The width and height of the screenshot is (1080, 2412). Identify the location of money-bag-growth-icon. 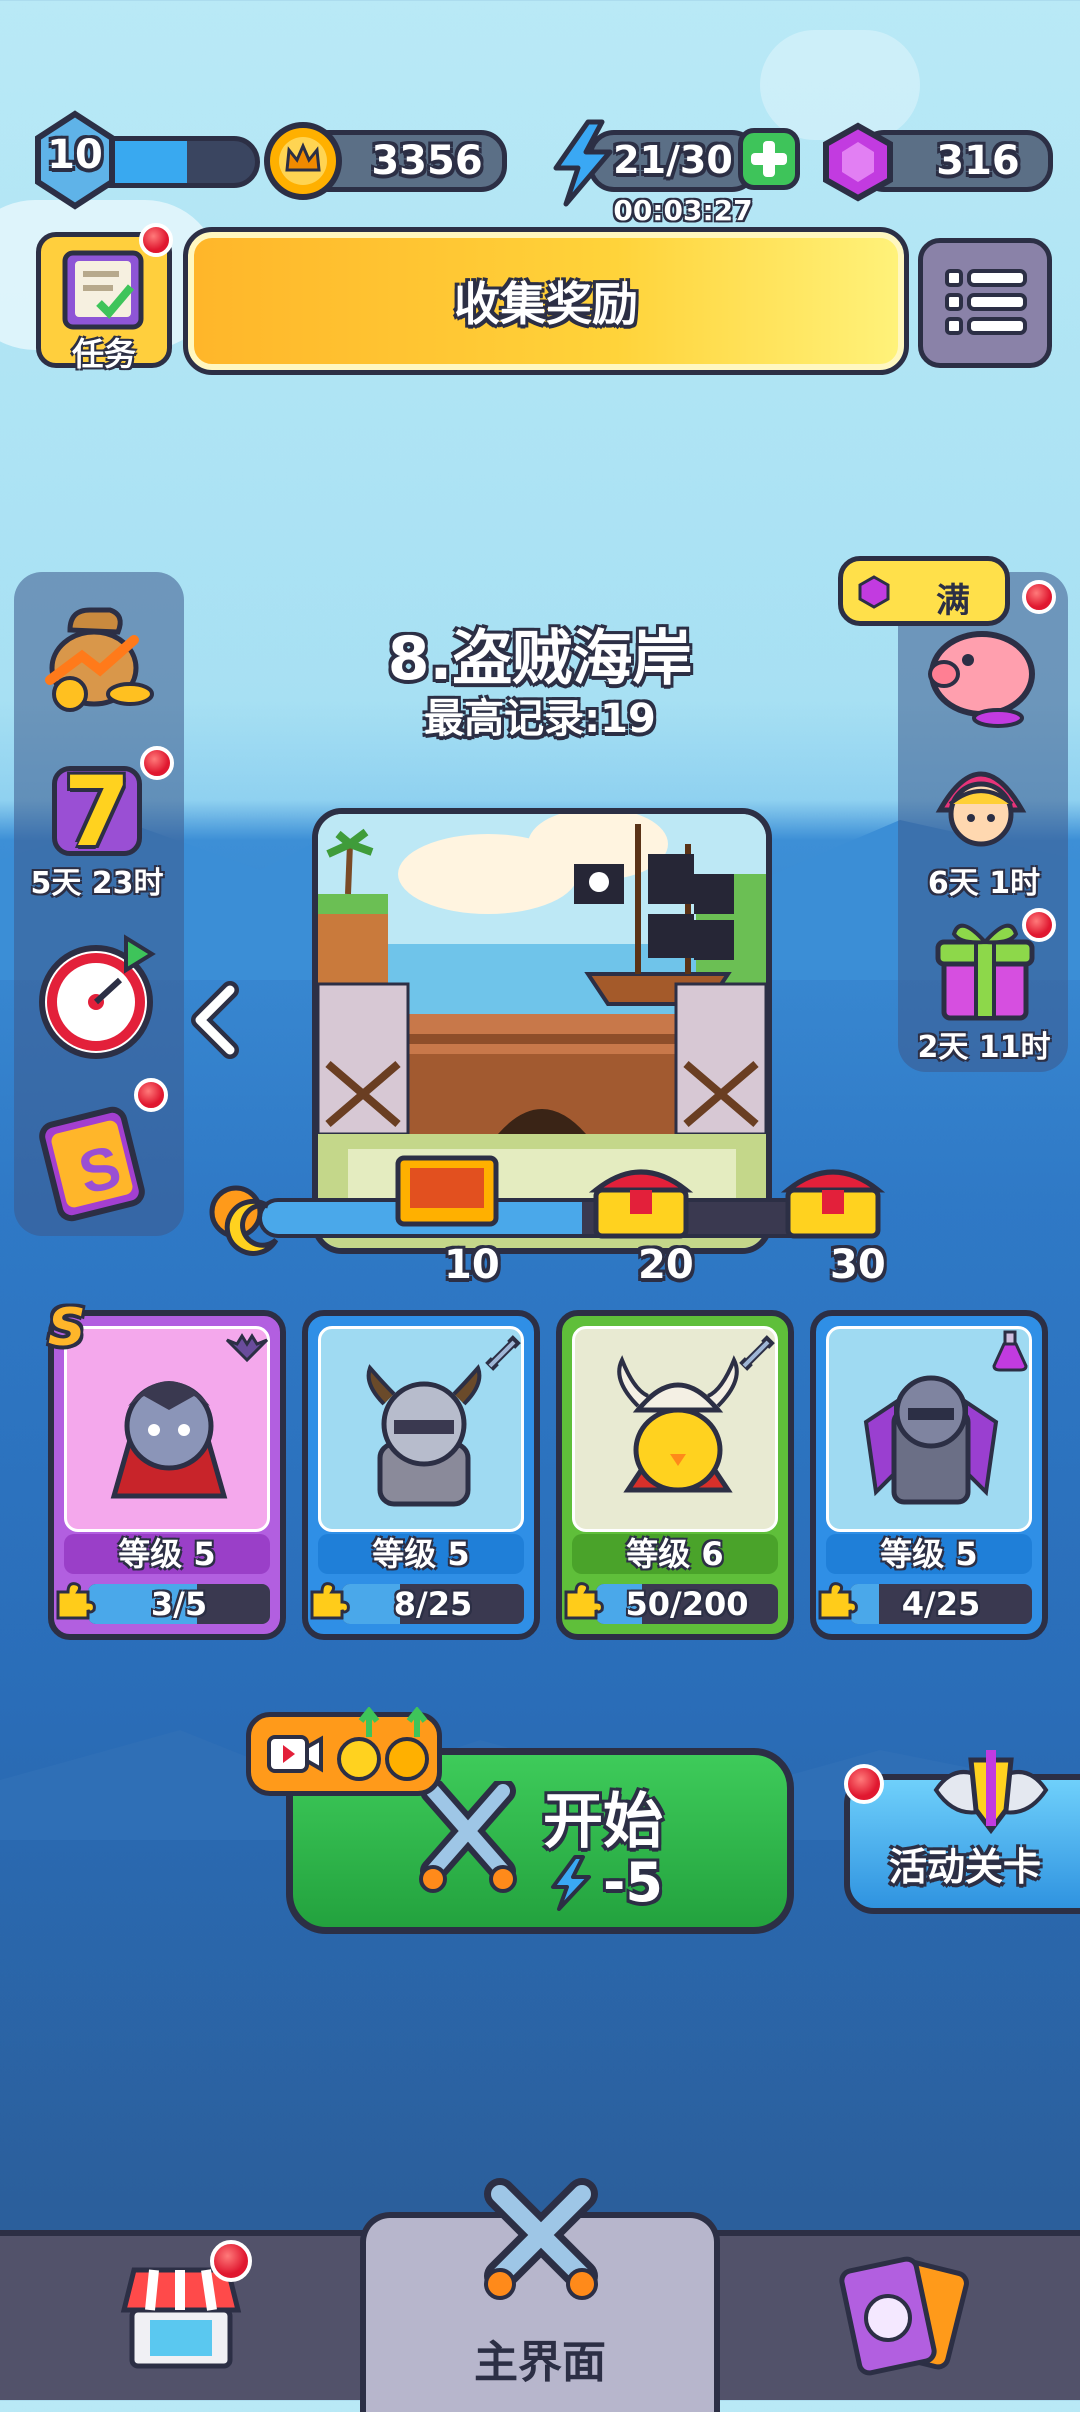
(99, 659).